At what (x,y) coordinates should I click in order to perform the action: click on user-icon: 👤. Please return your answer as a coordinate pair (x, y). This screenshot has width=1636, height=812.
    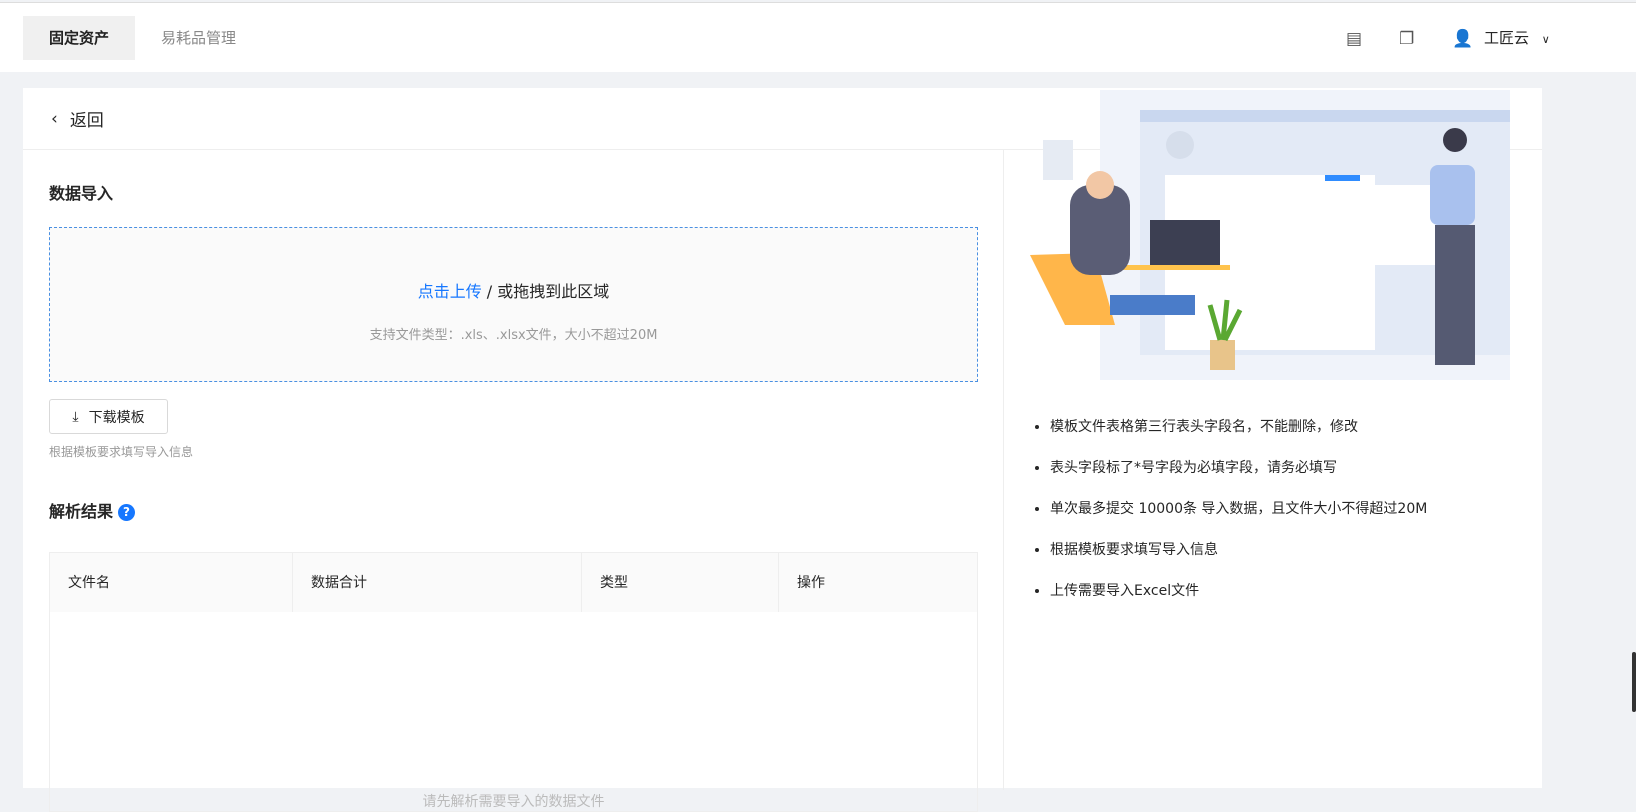
    Looking at the image, I should click on (1463, 39).